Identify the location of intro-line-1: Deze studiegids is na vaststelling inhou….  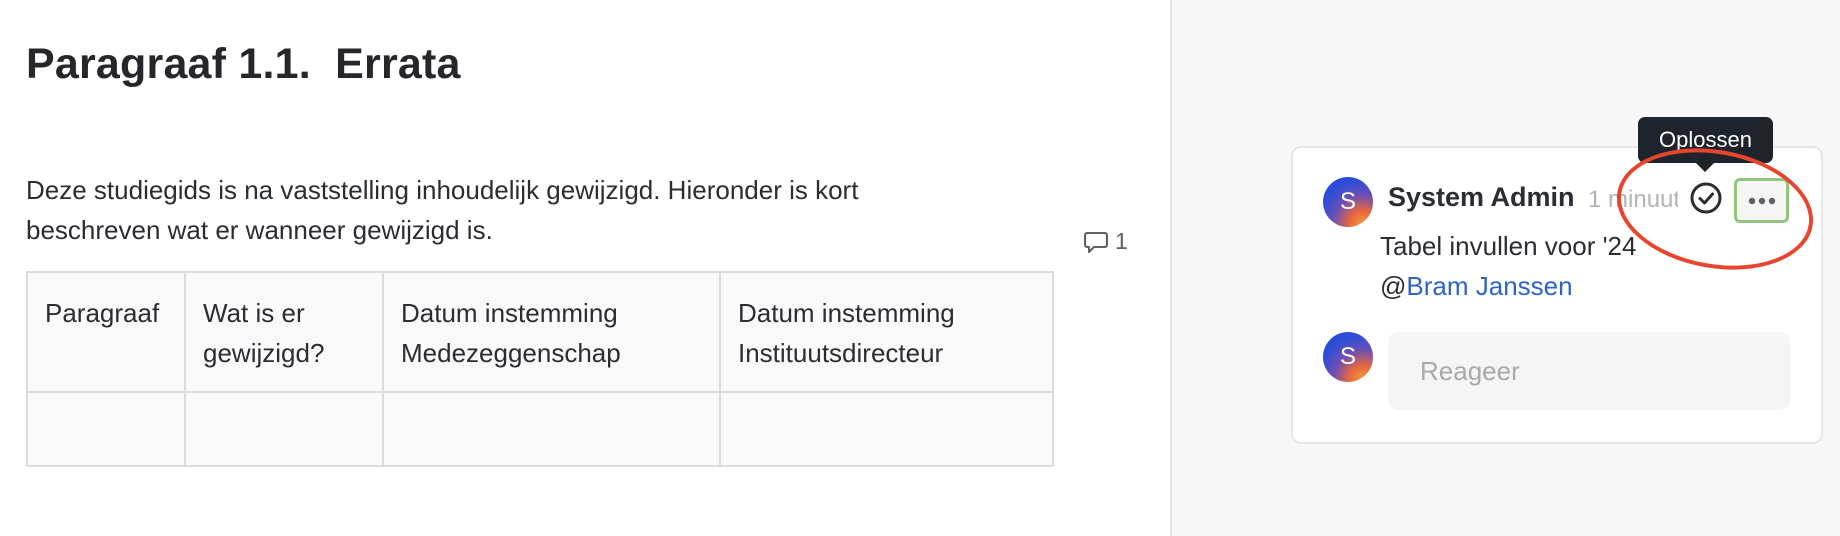
(442, 190).